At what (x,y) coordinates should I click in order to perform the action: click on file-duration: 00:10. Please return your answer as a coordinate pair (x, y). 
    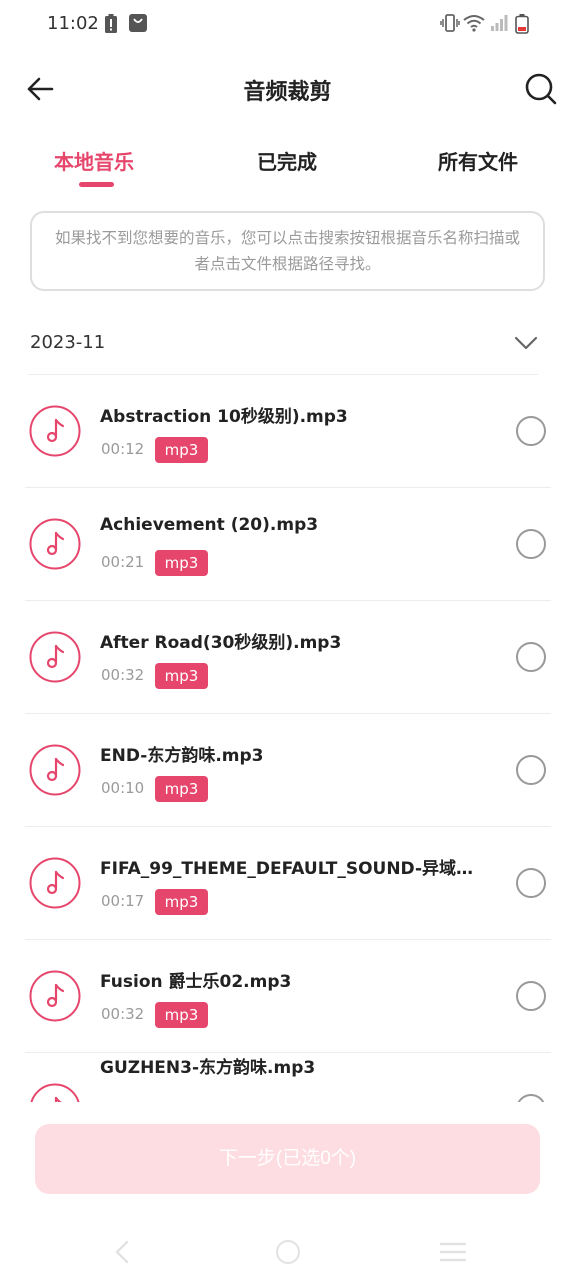
    Looking at the image, I should click on (123, 788).